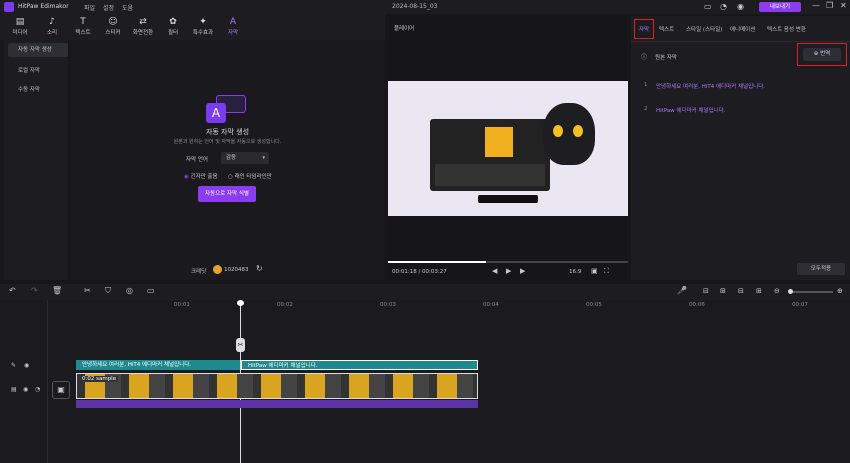  I want to click on playback-progress, so click(508, 262).